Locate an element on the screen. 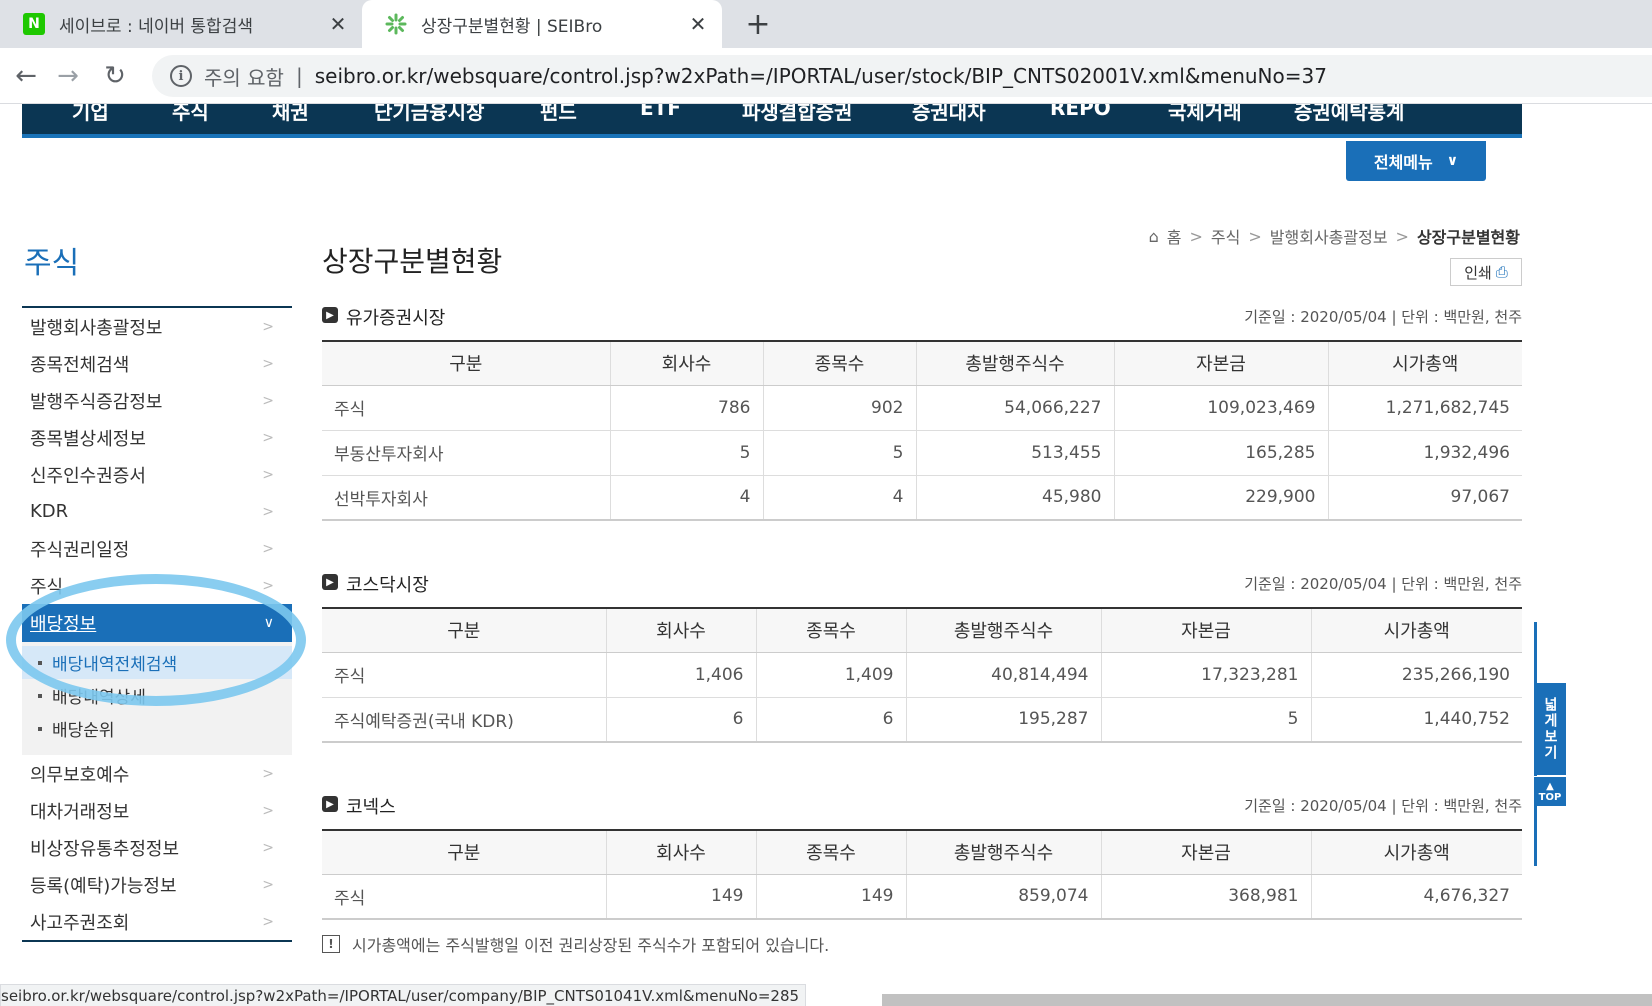  table-cell: 1,406 is located at coordinates (680, 675).